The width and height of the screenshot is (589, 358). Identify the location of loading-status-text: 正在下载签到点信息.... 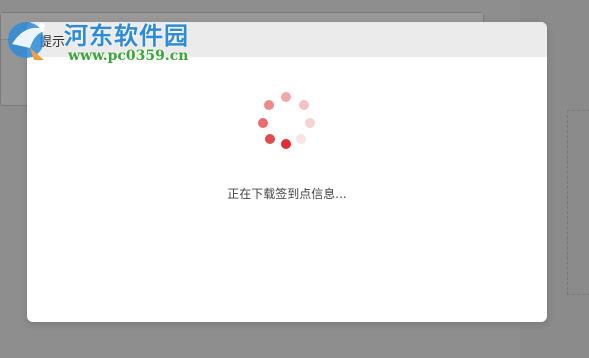
(287, 194).